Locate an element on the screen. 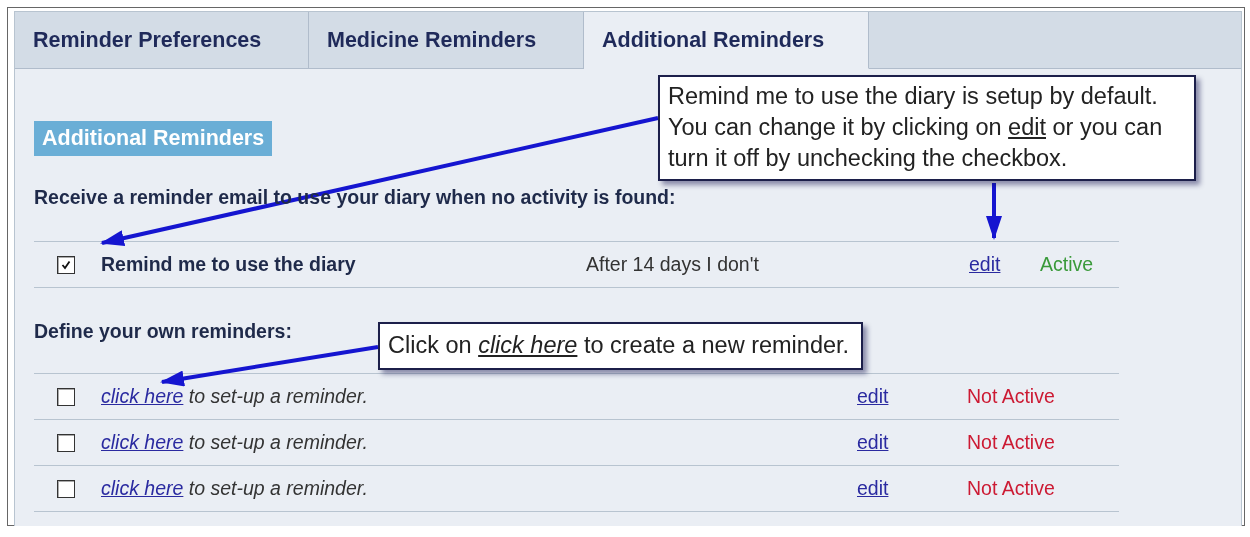  section-label: Define your own reminders: is located at coordinates (163, 331).